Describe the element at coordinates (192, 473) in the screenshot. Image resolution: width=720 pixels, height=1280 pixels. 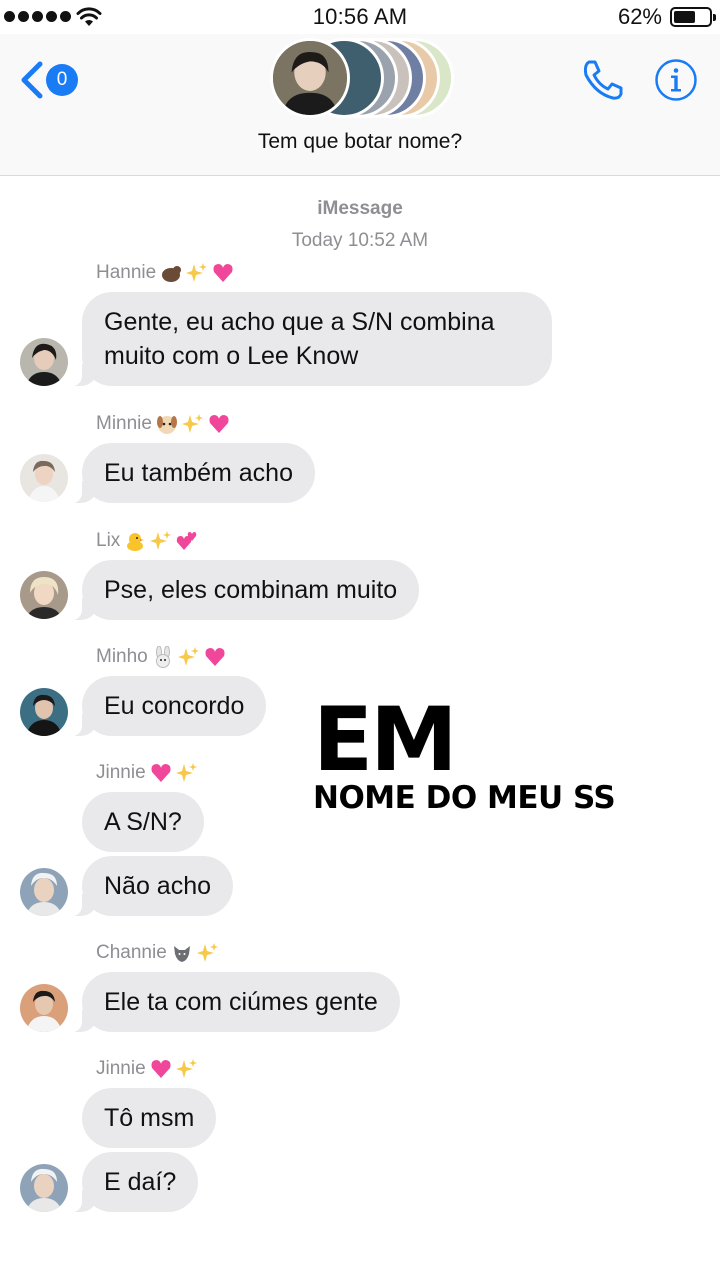
I see `message-bubble: Eu também acho` at that location.